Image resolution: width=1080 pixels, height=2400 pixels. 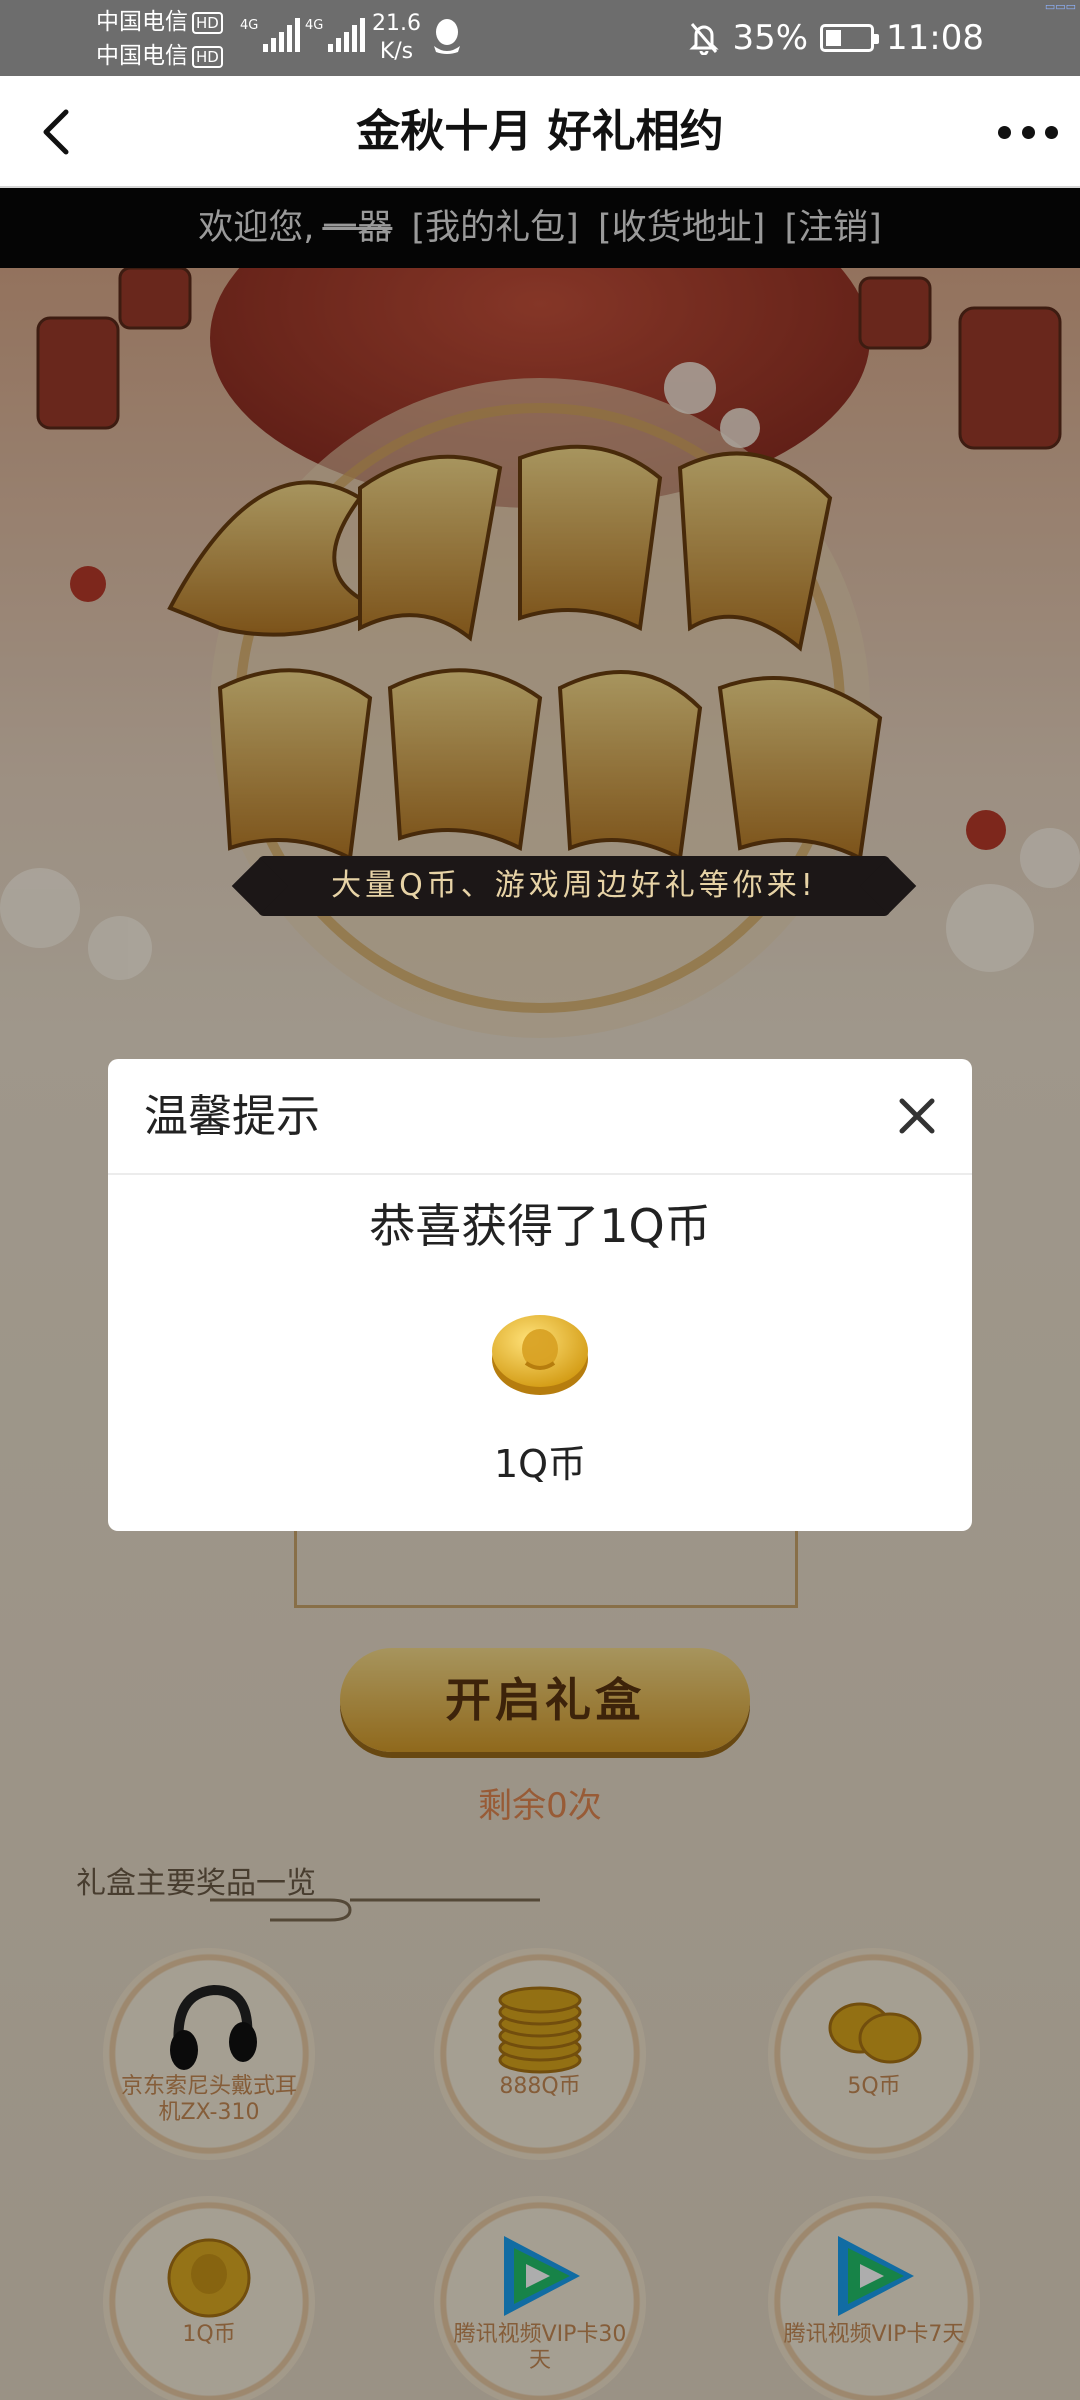 What do you see at coordinates (704, 39) in the screenshot?
I see `mute-bell-icon` at bounding box center [704, 39].